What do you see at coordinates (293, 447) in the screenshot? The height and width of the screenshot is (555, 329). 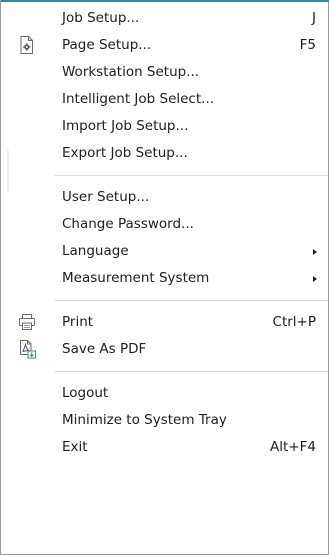 I see `menu-item-shortcut: Alt+F4` at bounding box center [293, 447].